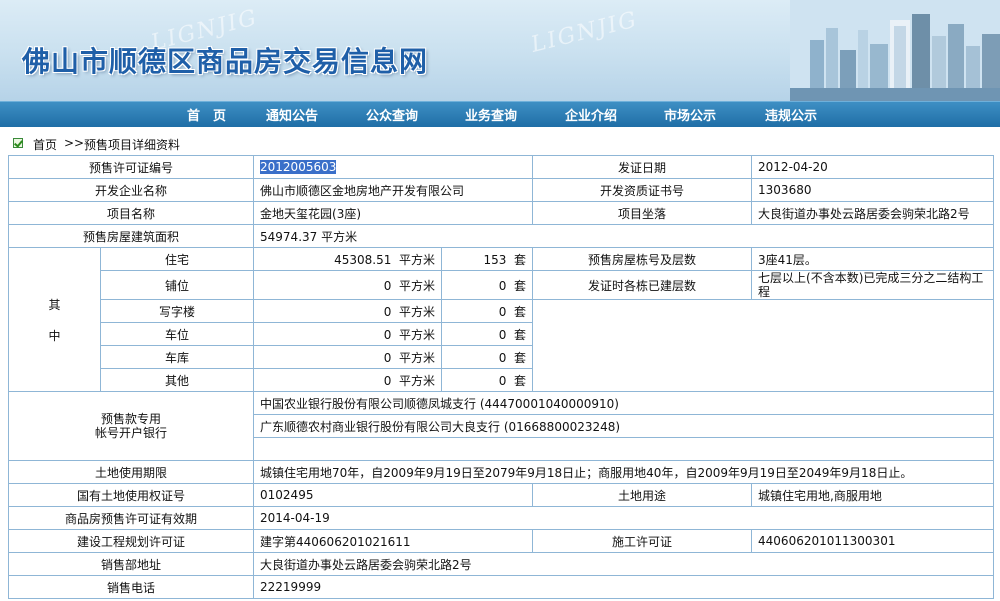 This screenshot has width=1000, height=601. What do you see at coordinates (624, 403) in the screenshot?
I see `bank-value: 中国农业银行股份有限公司顺德凤城支行 (44470001040000910)` at bounding box center [624, 403].